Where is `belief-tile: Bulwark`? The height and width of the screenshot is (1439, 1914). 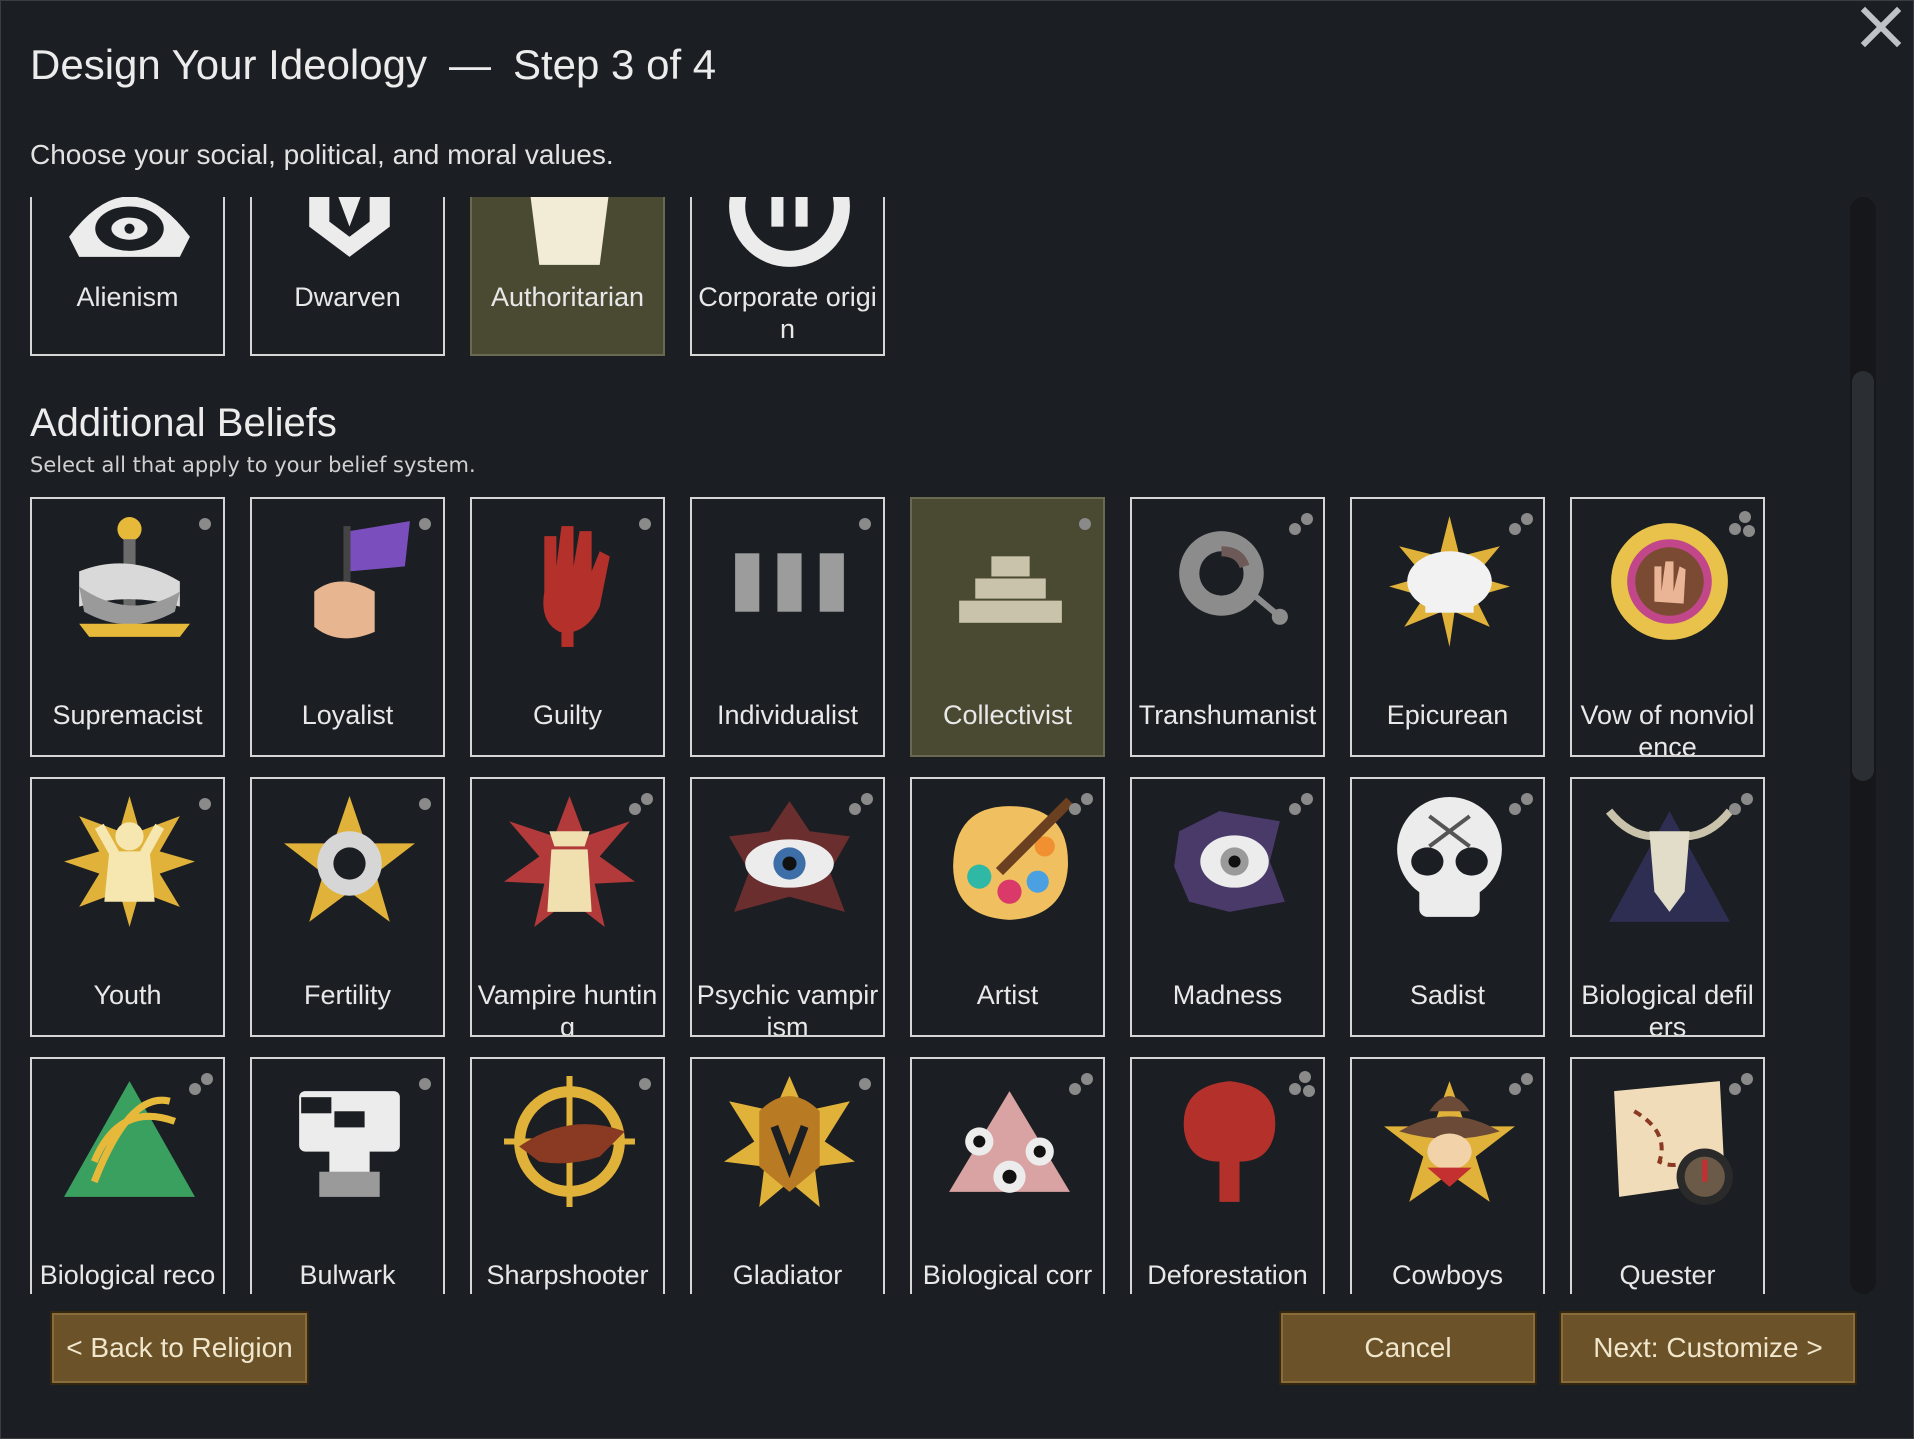
belief-tile: Bulwark is located at coordinates (347, 1175).